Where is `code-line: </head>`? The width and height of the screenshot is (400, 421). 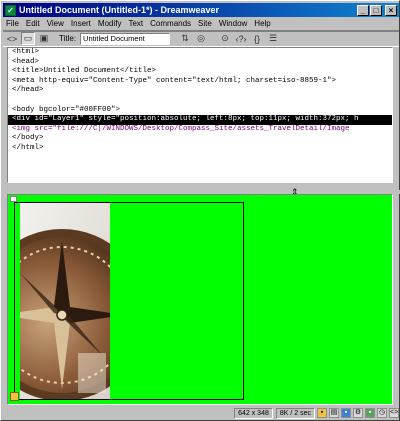 code-line: </head> is located at coordinates (28, 90).